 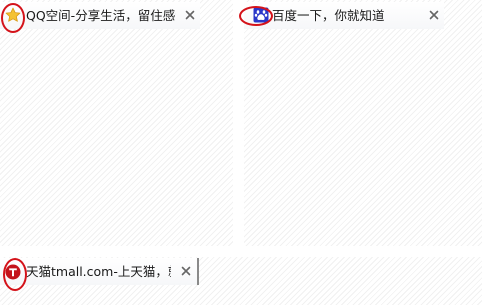 I want to click on tab-title: 百度一下，你就知道, so click(x=328, y=15).